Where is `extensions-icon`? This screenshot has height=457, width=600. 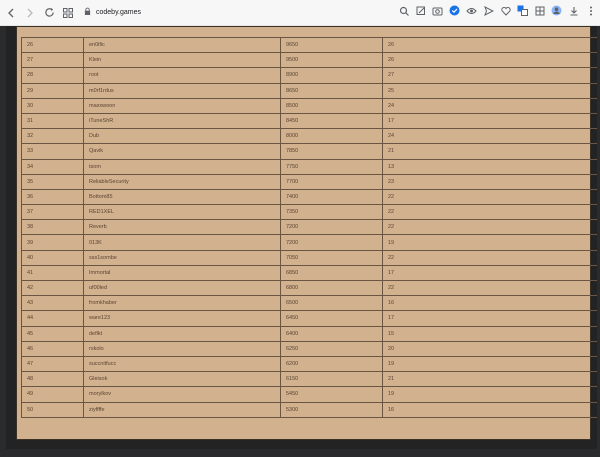
extensions-icon is located at coordinates (539, 10).